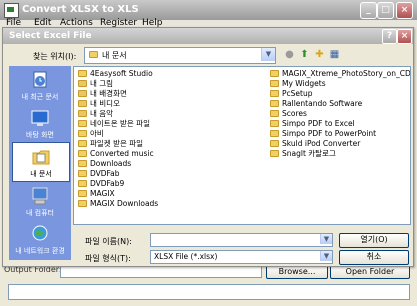 The image size is (417, 306). What do you see at coordinates (322, 103) in the screenshot?
I see `file-name: Rallentando Software` at bounding box center [322, 103].